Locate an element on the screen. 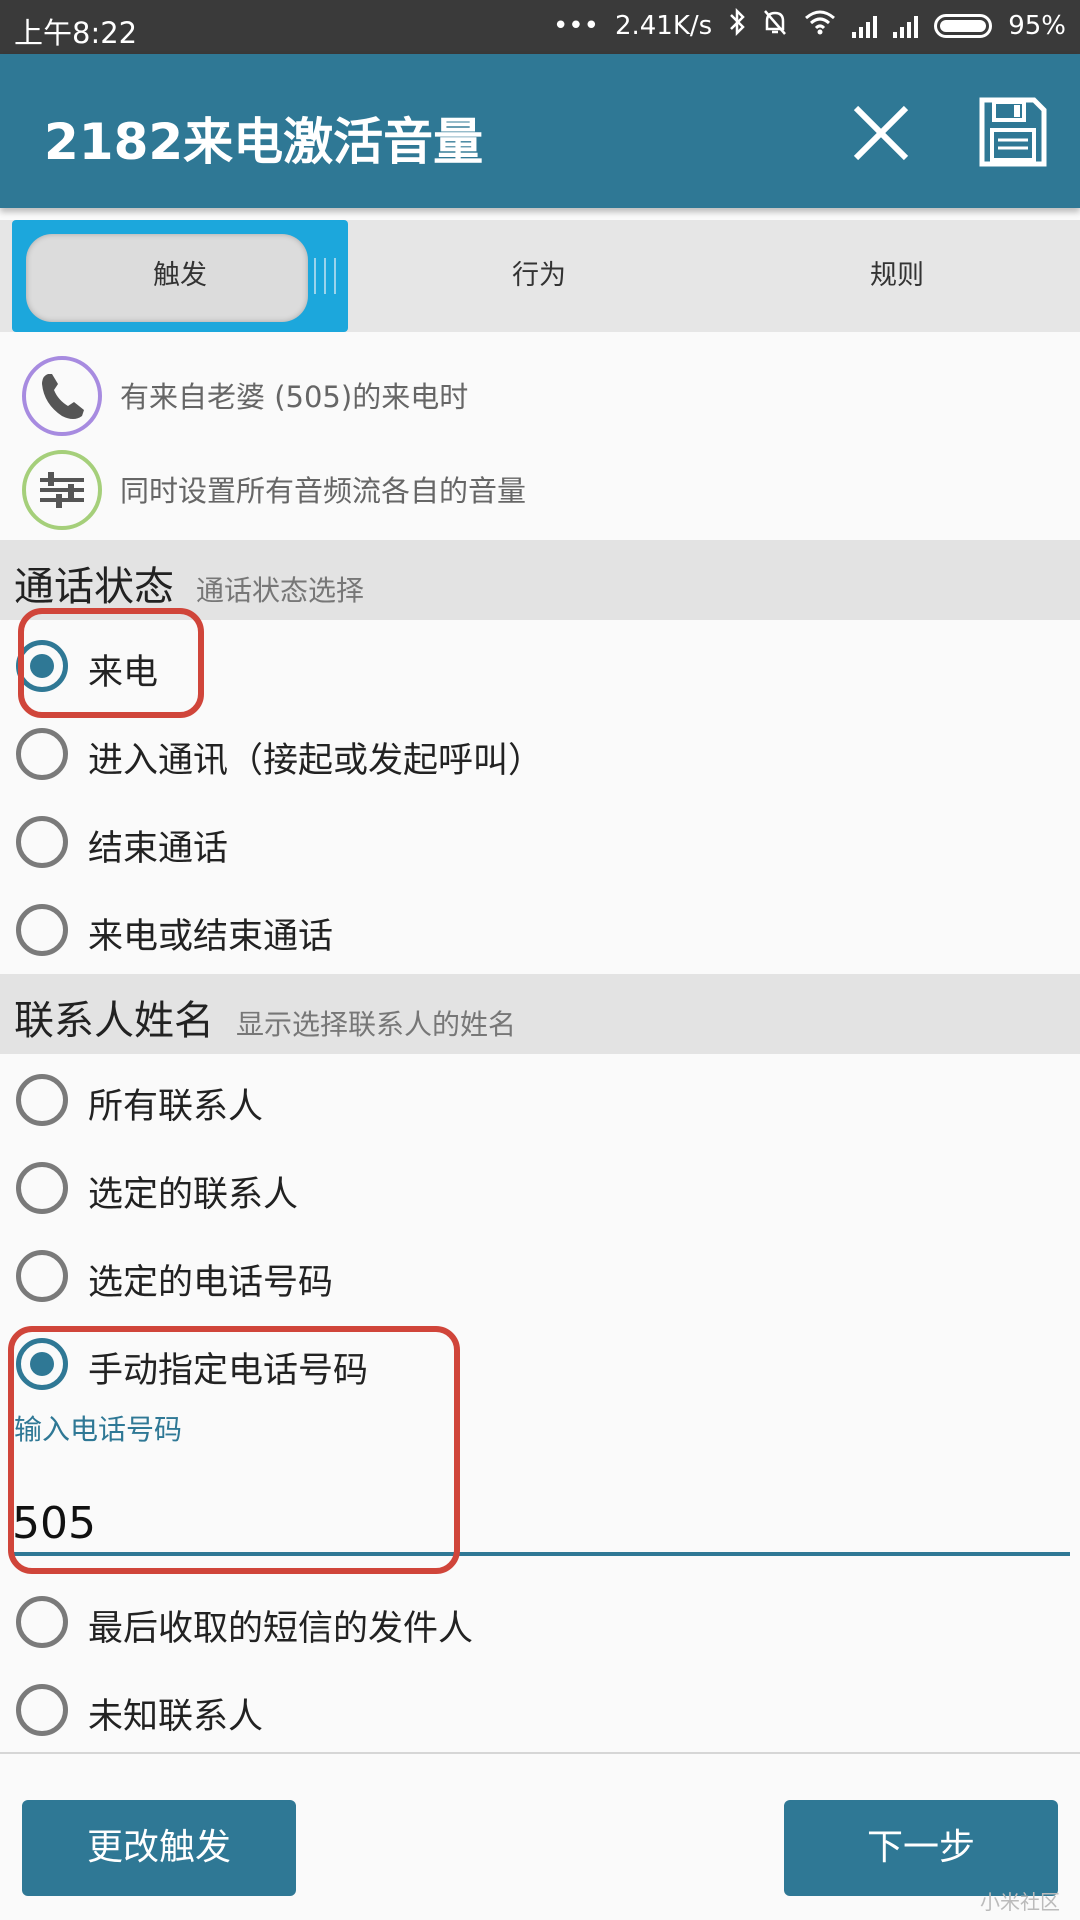  section-title: 通话状态 is located at coordinates (94, 587).